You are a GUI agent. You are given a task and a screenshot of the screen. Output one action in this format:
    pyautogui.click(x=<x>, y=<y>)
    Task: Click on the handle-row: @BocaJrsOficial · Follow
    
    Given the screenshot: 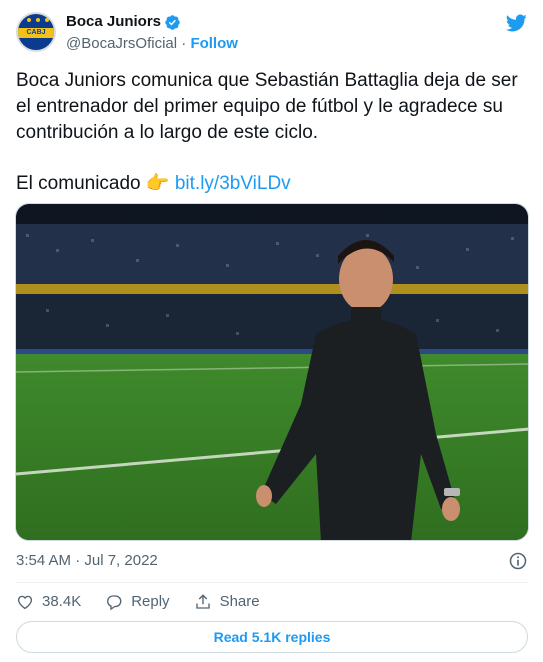 What is the action you would take?
    pyautogui.click(x=152, y=44)
    